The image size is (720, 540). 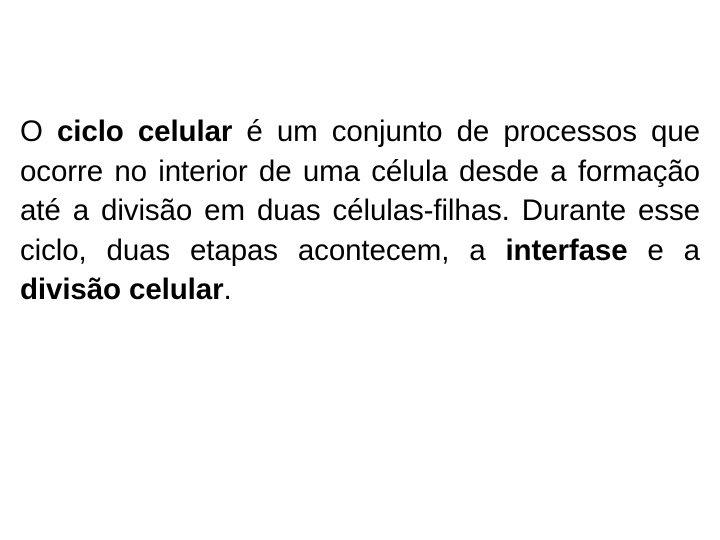 What do you see at coordinates (90, 131) in the screenshot?
I see `emphasis-word: ciclo` at bounding box center [90, 131].